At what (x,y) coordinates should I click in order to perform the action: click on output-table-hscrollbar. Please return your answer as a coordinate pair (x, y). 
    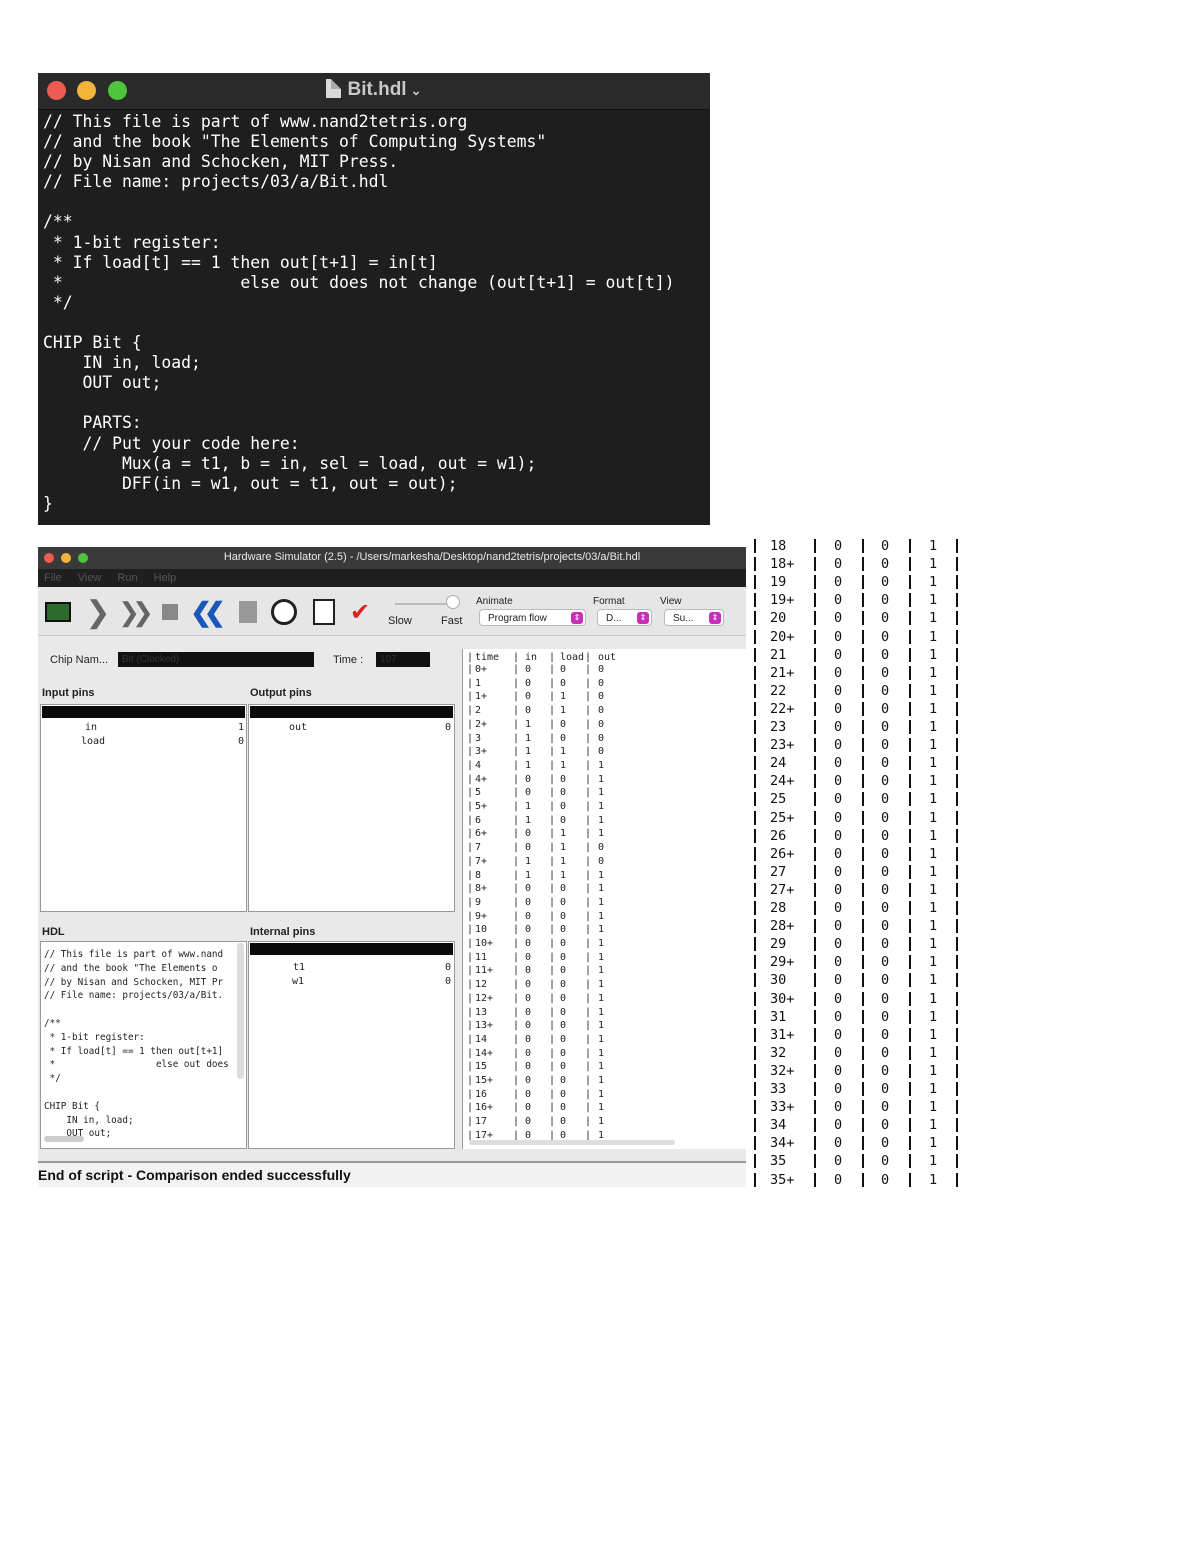
    Looking at the image, I should click on (572, 1142).